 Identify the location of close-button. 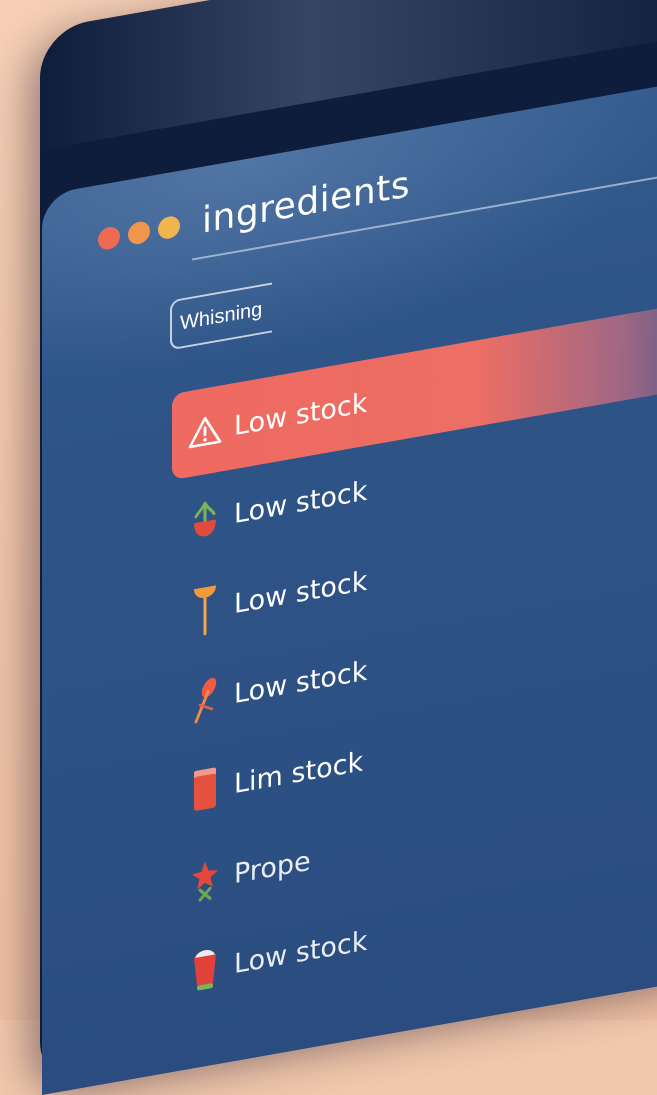
(109, 237).